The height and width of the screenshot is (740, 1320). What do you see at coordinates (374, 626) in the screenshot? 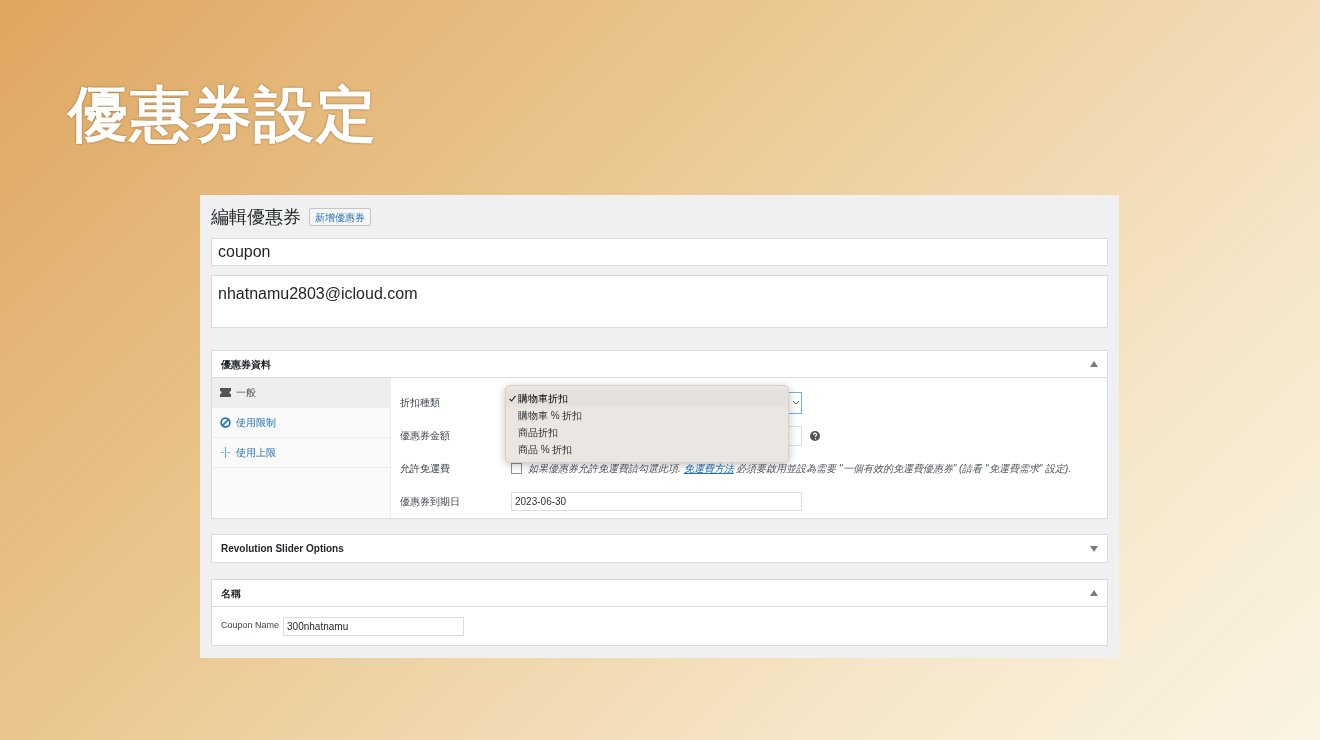
I see `coupon-name-field: 300nhatnamu` at bounding box center [374, 626].